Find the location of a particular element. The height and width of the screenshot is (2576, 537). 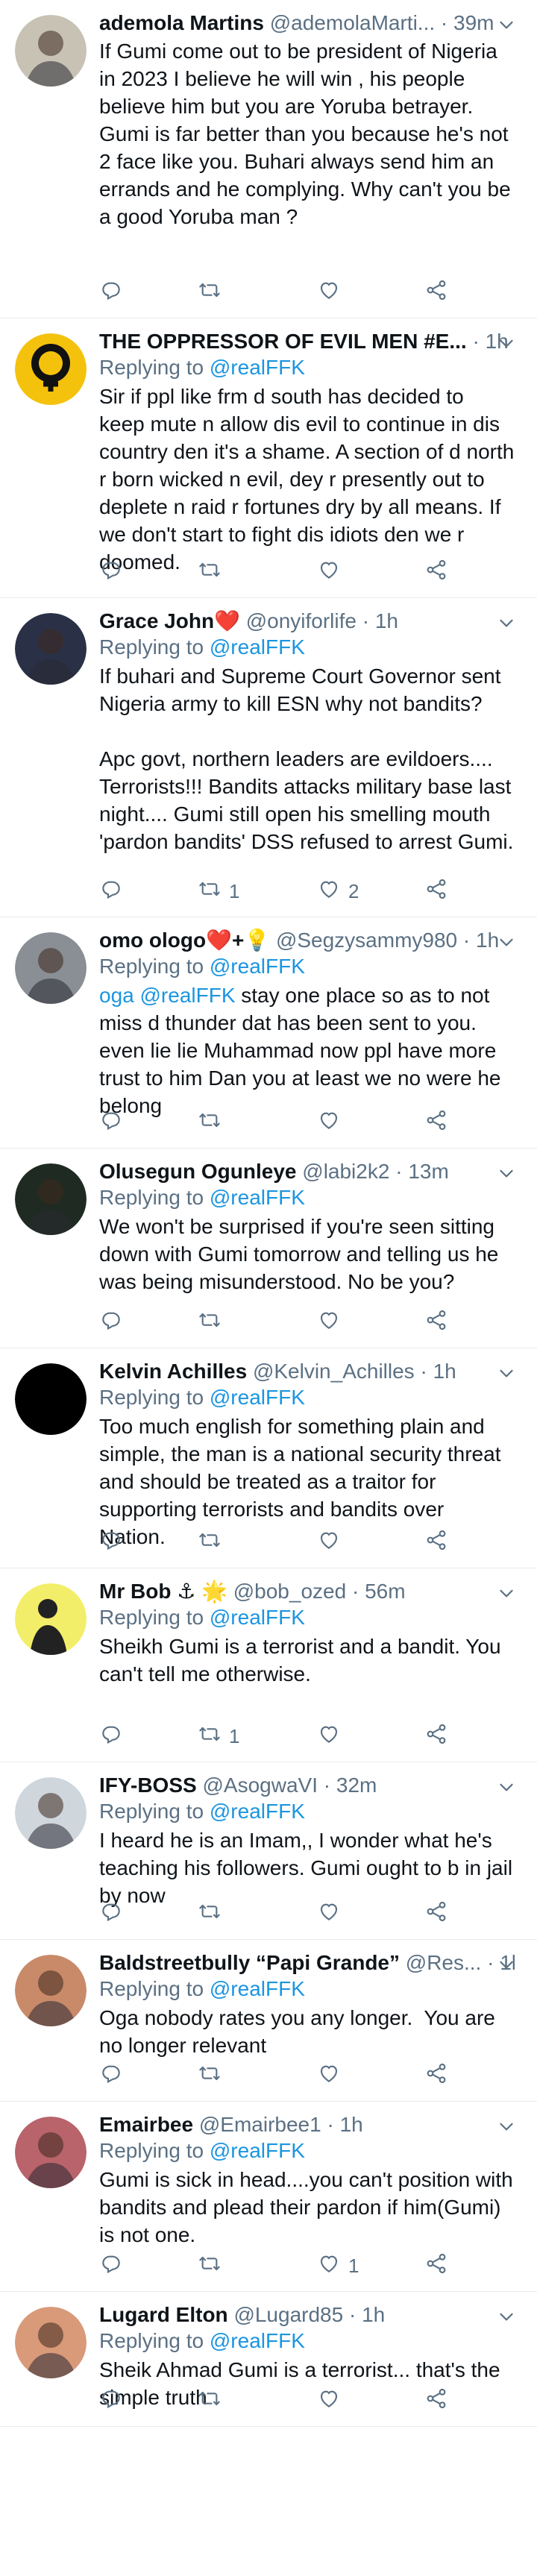

like-button: 1 is located at coordinates (338, 2266).